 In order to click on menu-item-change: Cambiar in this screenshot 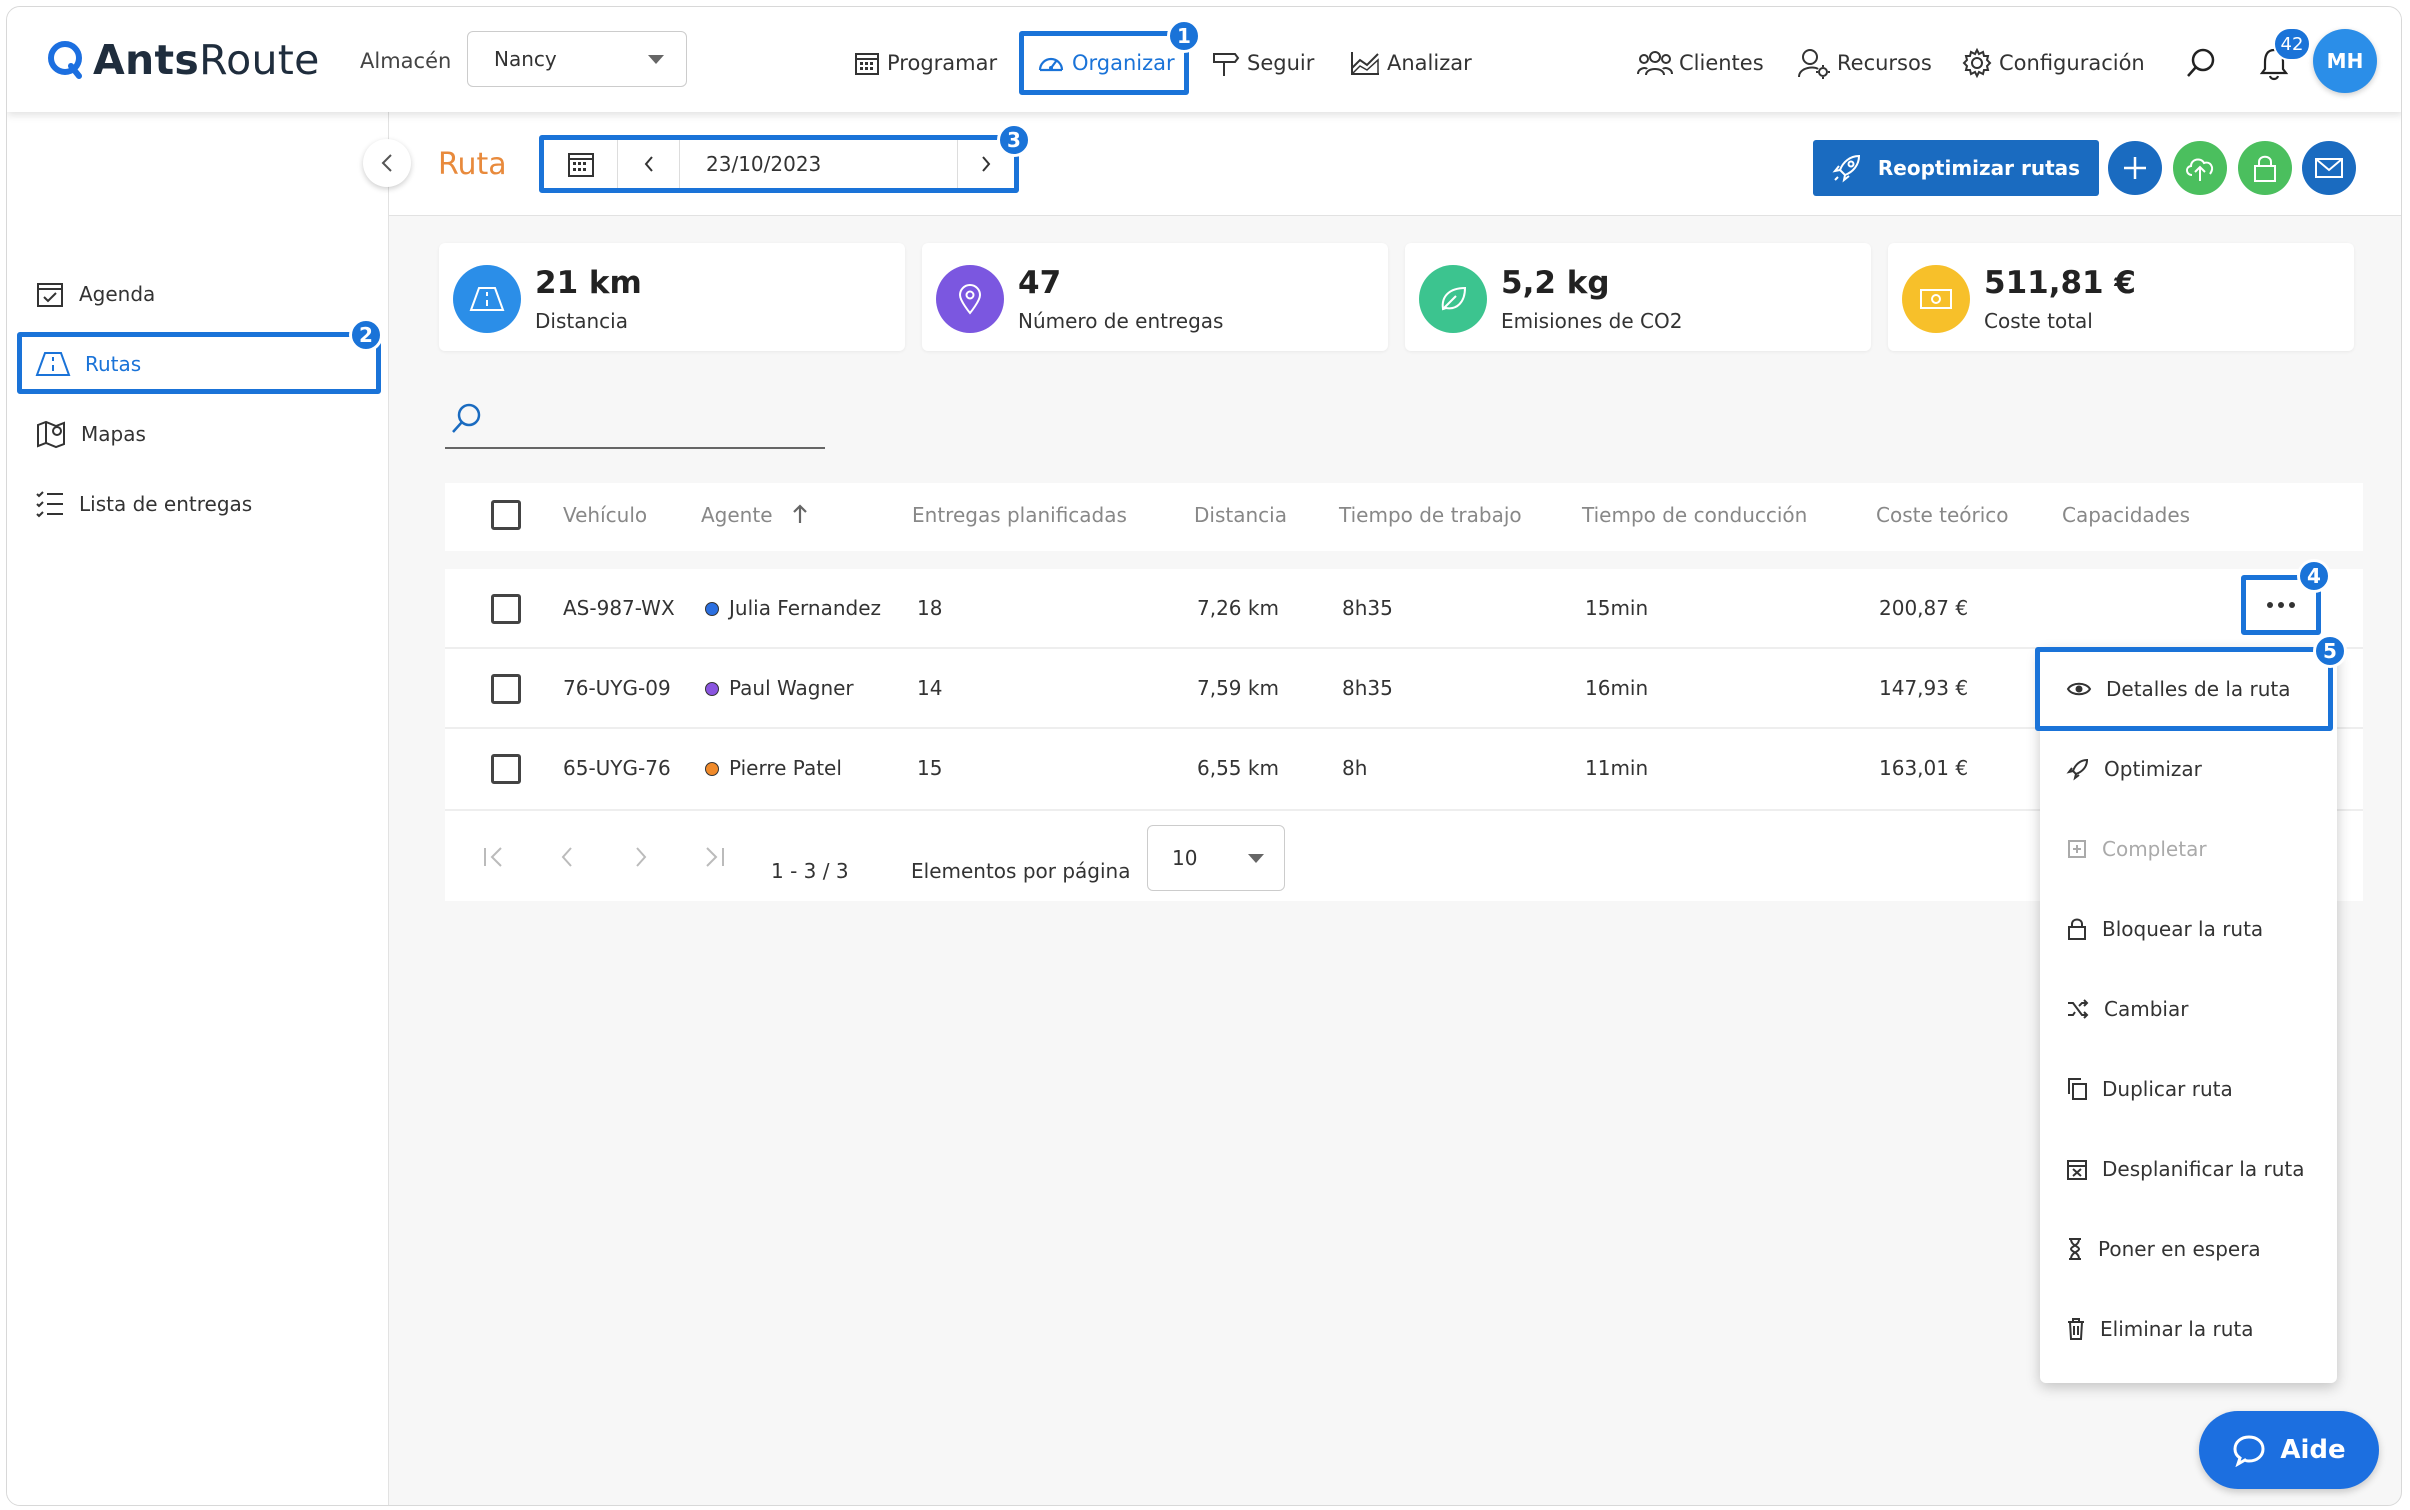, I will do `click(2188, 1009)`.